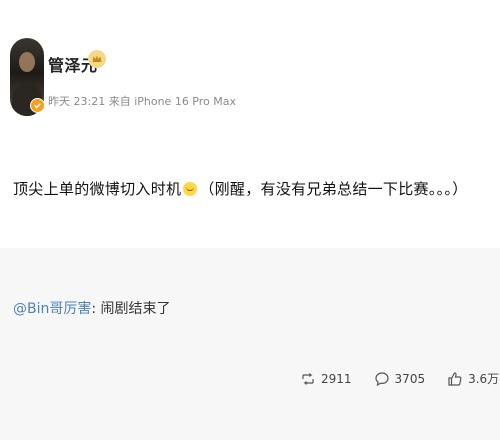  Describe the element at coordinates (455, 378) in the screenshot. I see `thumbs-up-icon` at that location.